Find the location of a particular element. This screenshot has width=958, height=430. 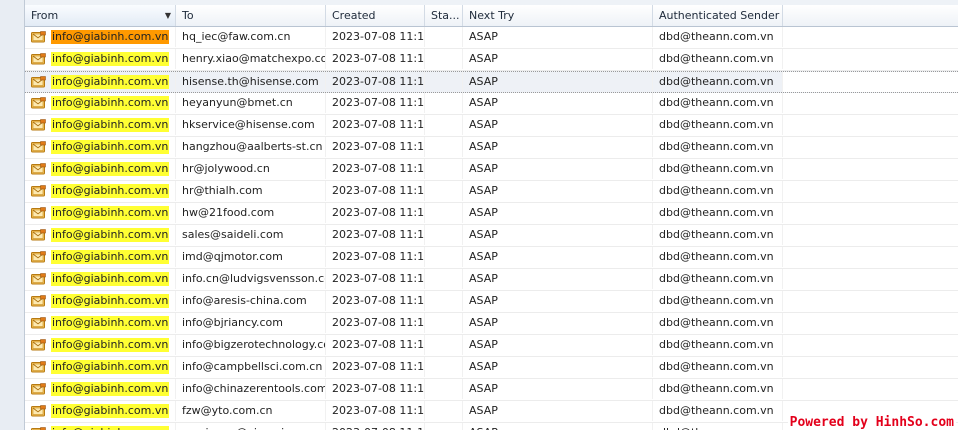

cell-to: hw@21food.com is located at coordinates (251, 213).